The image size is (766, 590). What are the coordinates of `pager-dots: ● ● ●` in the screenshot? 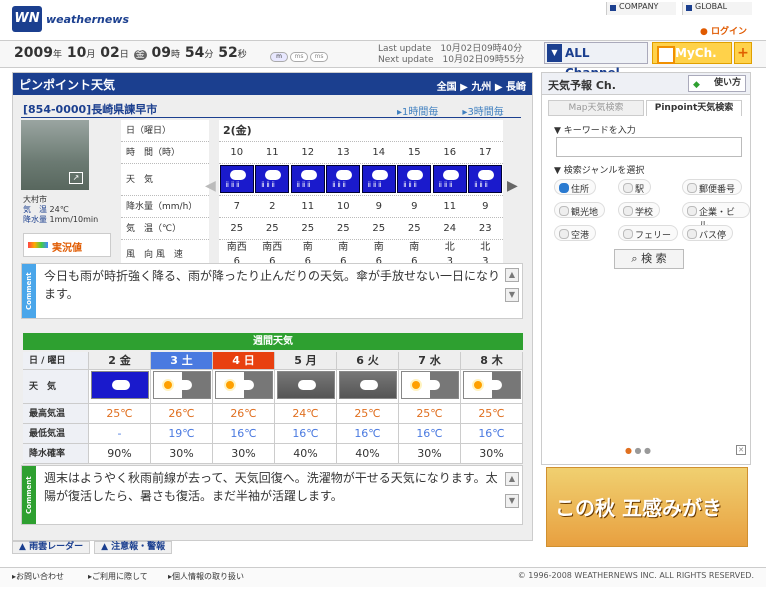 It's located at (638, 450).